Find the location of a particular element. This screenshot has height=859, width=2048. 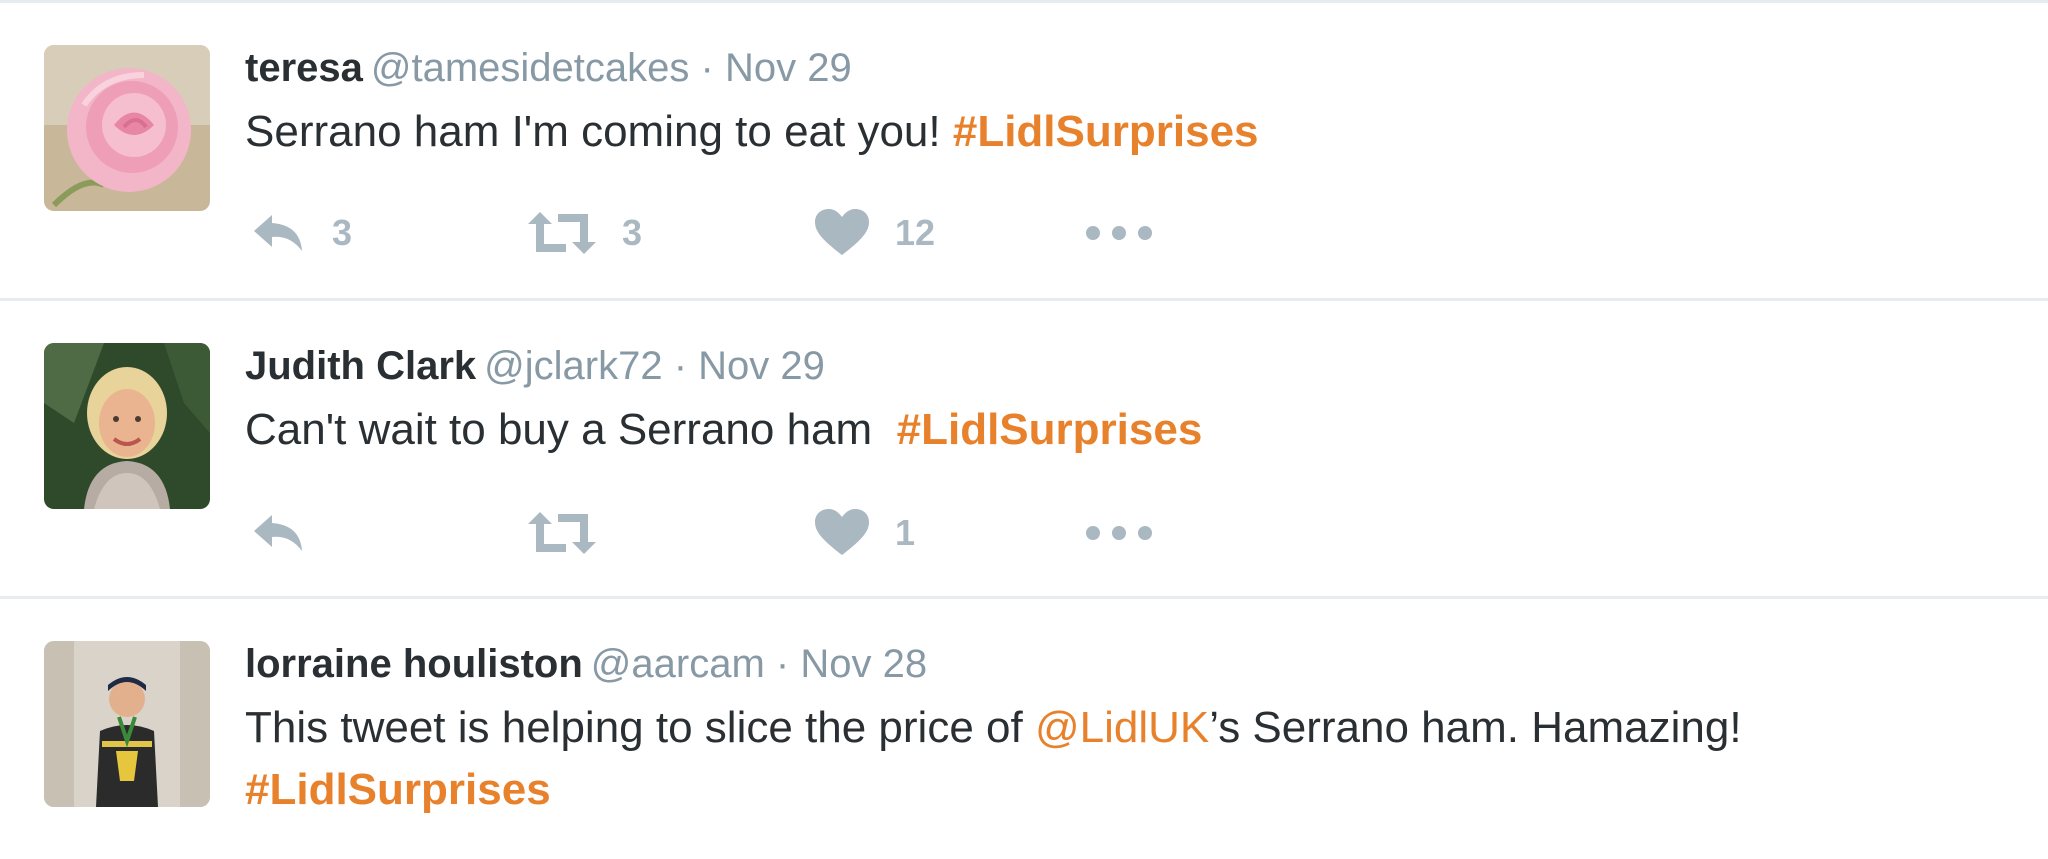

pink-rose-avatar-icon is located at coordinates (127, 128).